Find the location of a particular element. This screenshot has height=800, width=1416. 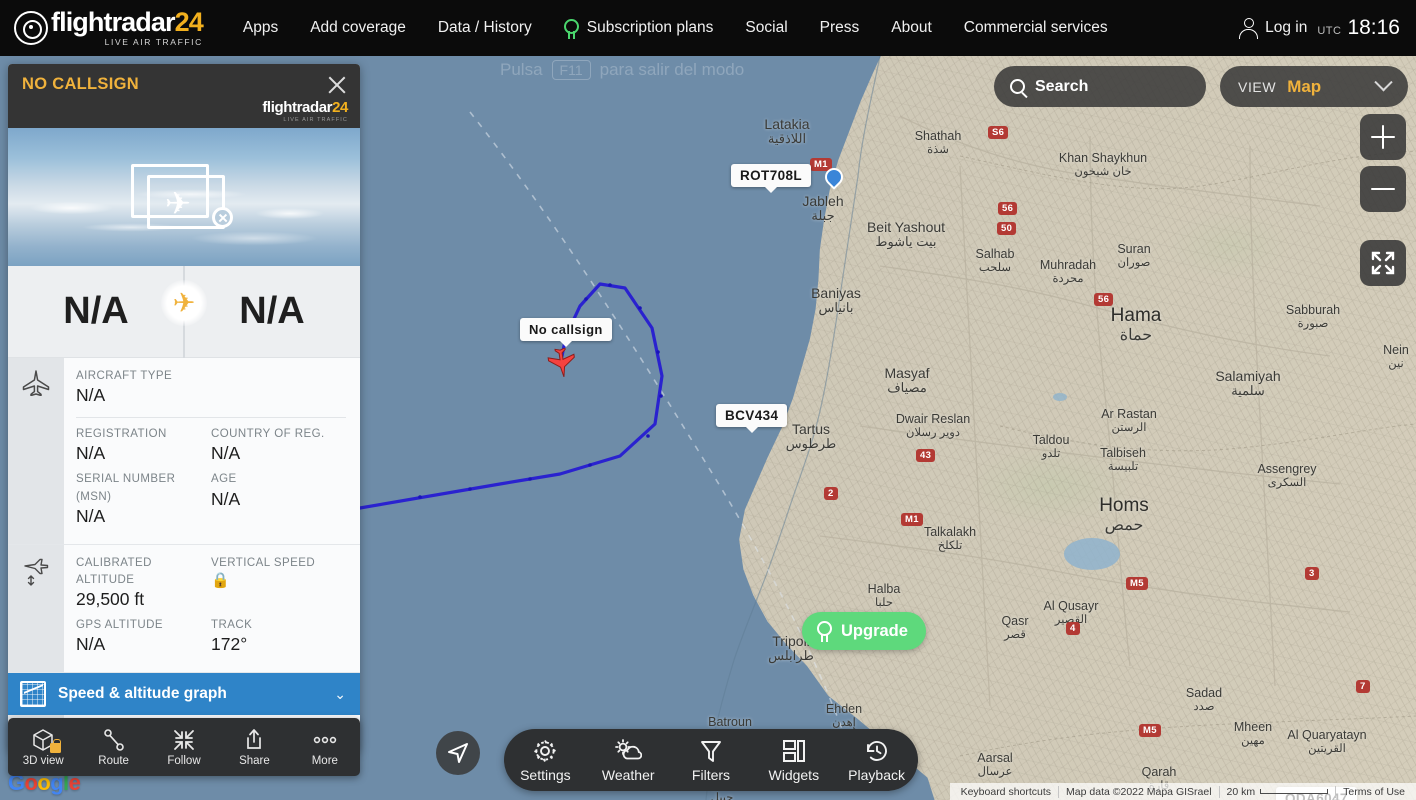

panel-route-button: Route is located at coordinates (113, 747).